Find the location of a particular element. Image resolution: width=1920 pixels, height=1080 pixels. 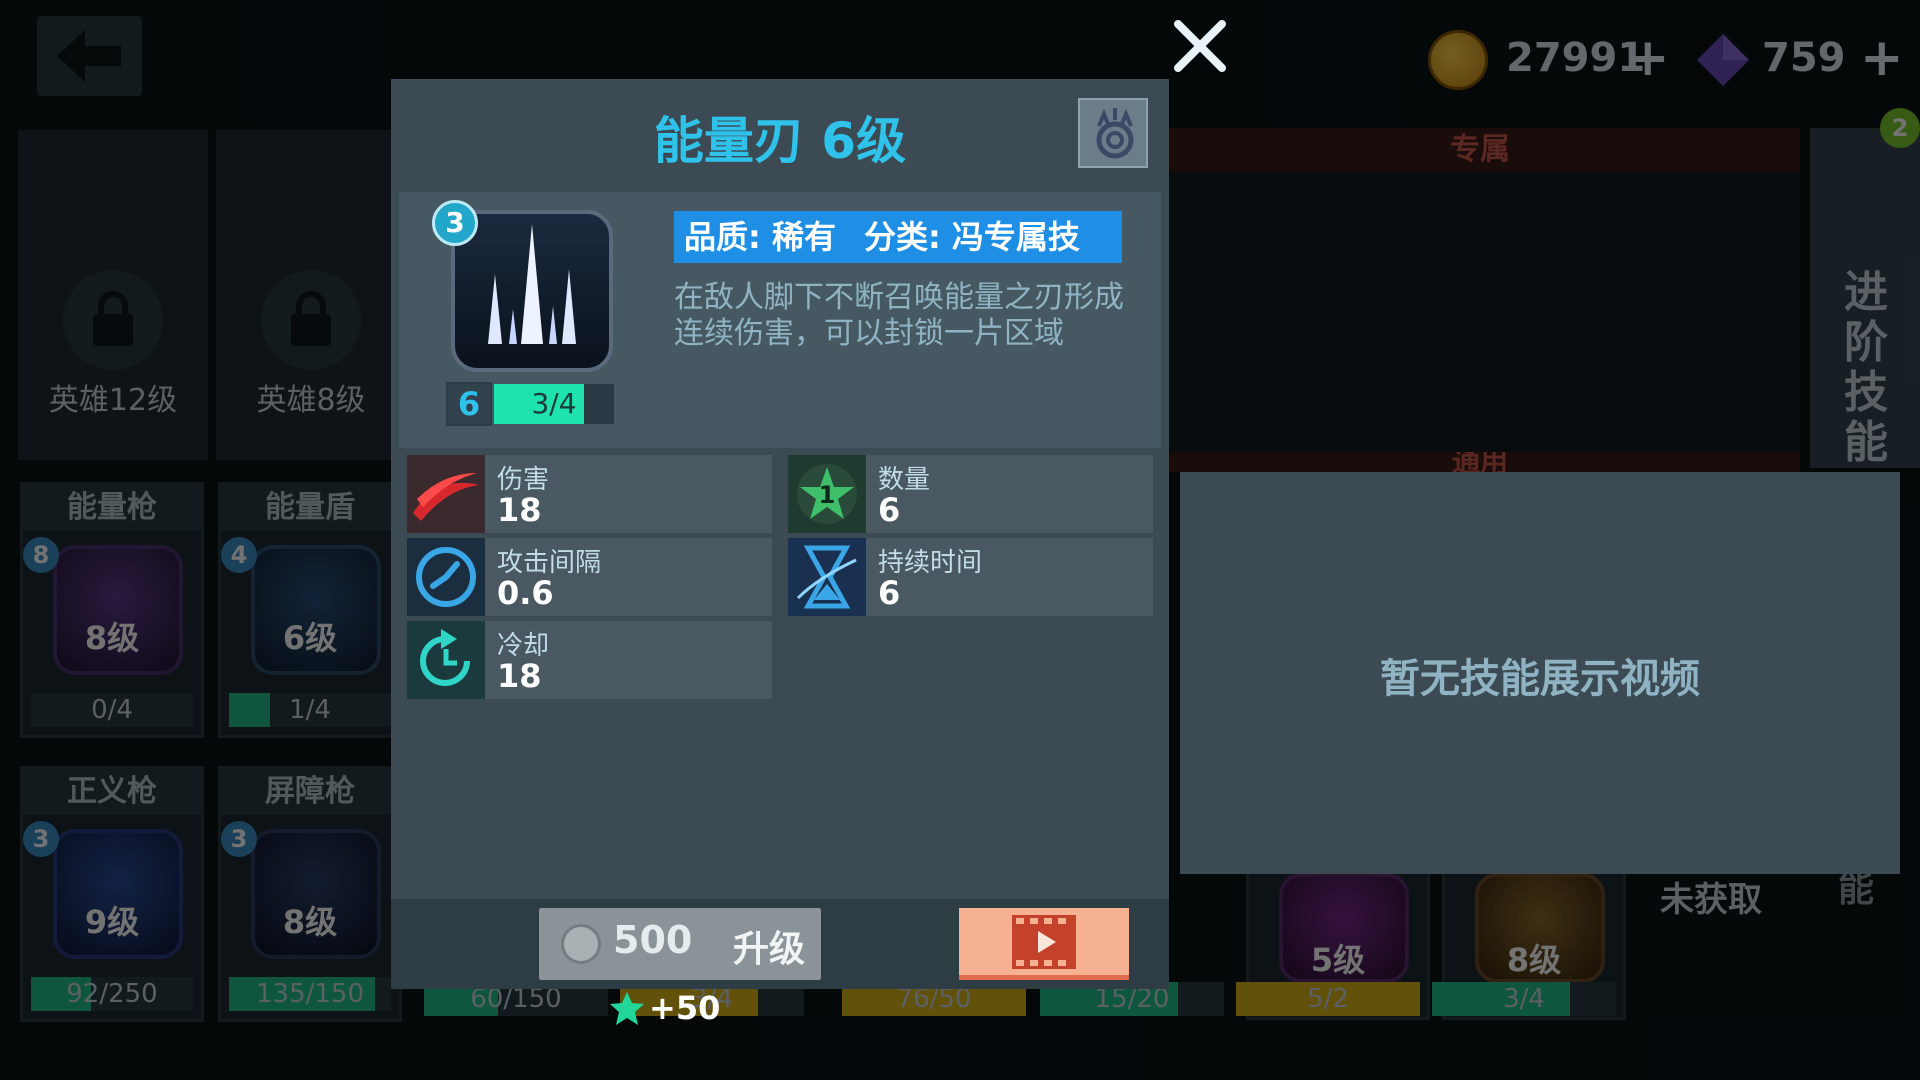

svg-text: 1 is located at coordinates (827, 495).